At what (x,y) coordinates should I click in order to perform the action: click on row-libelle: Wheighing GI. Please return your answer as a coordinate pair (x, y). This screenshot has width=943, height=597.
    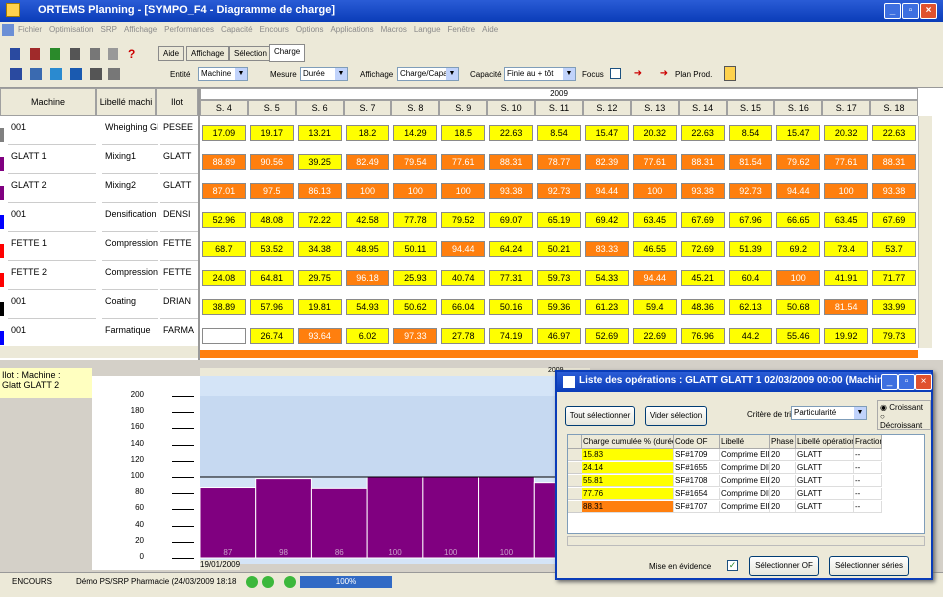
    Looking at the image, I should click on (130, 130).